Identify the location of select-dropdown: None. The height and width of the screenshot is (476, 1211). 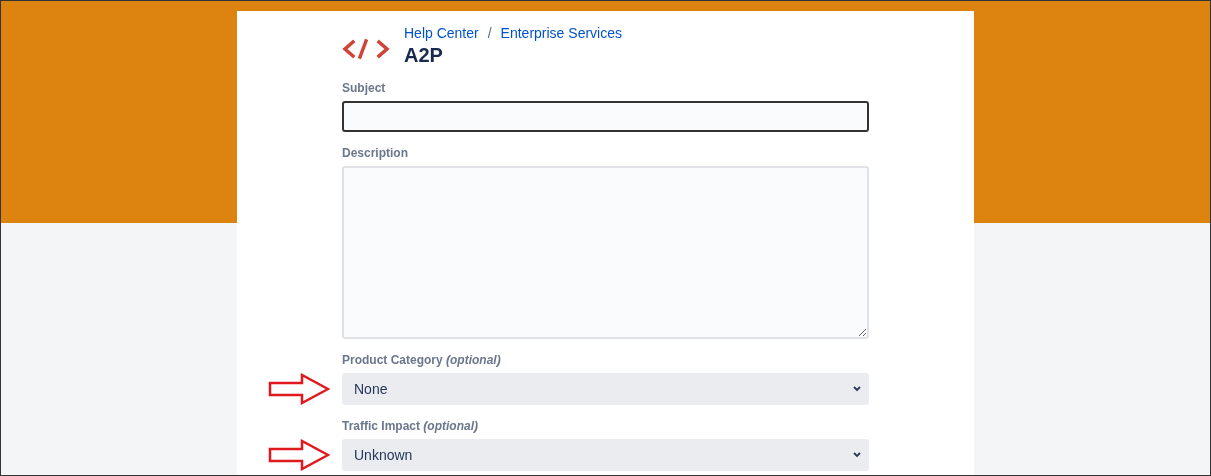
(605, 389).